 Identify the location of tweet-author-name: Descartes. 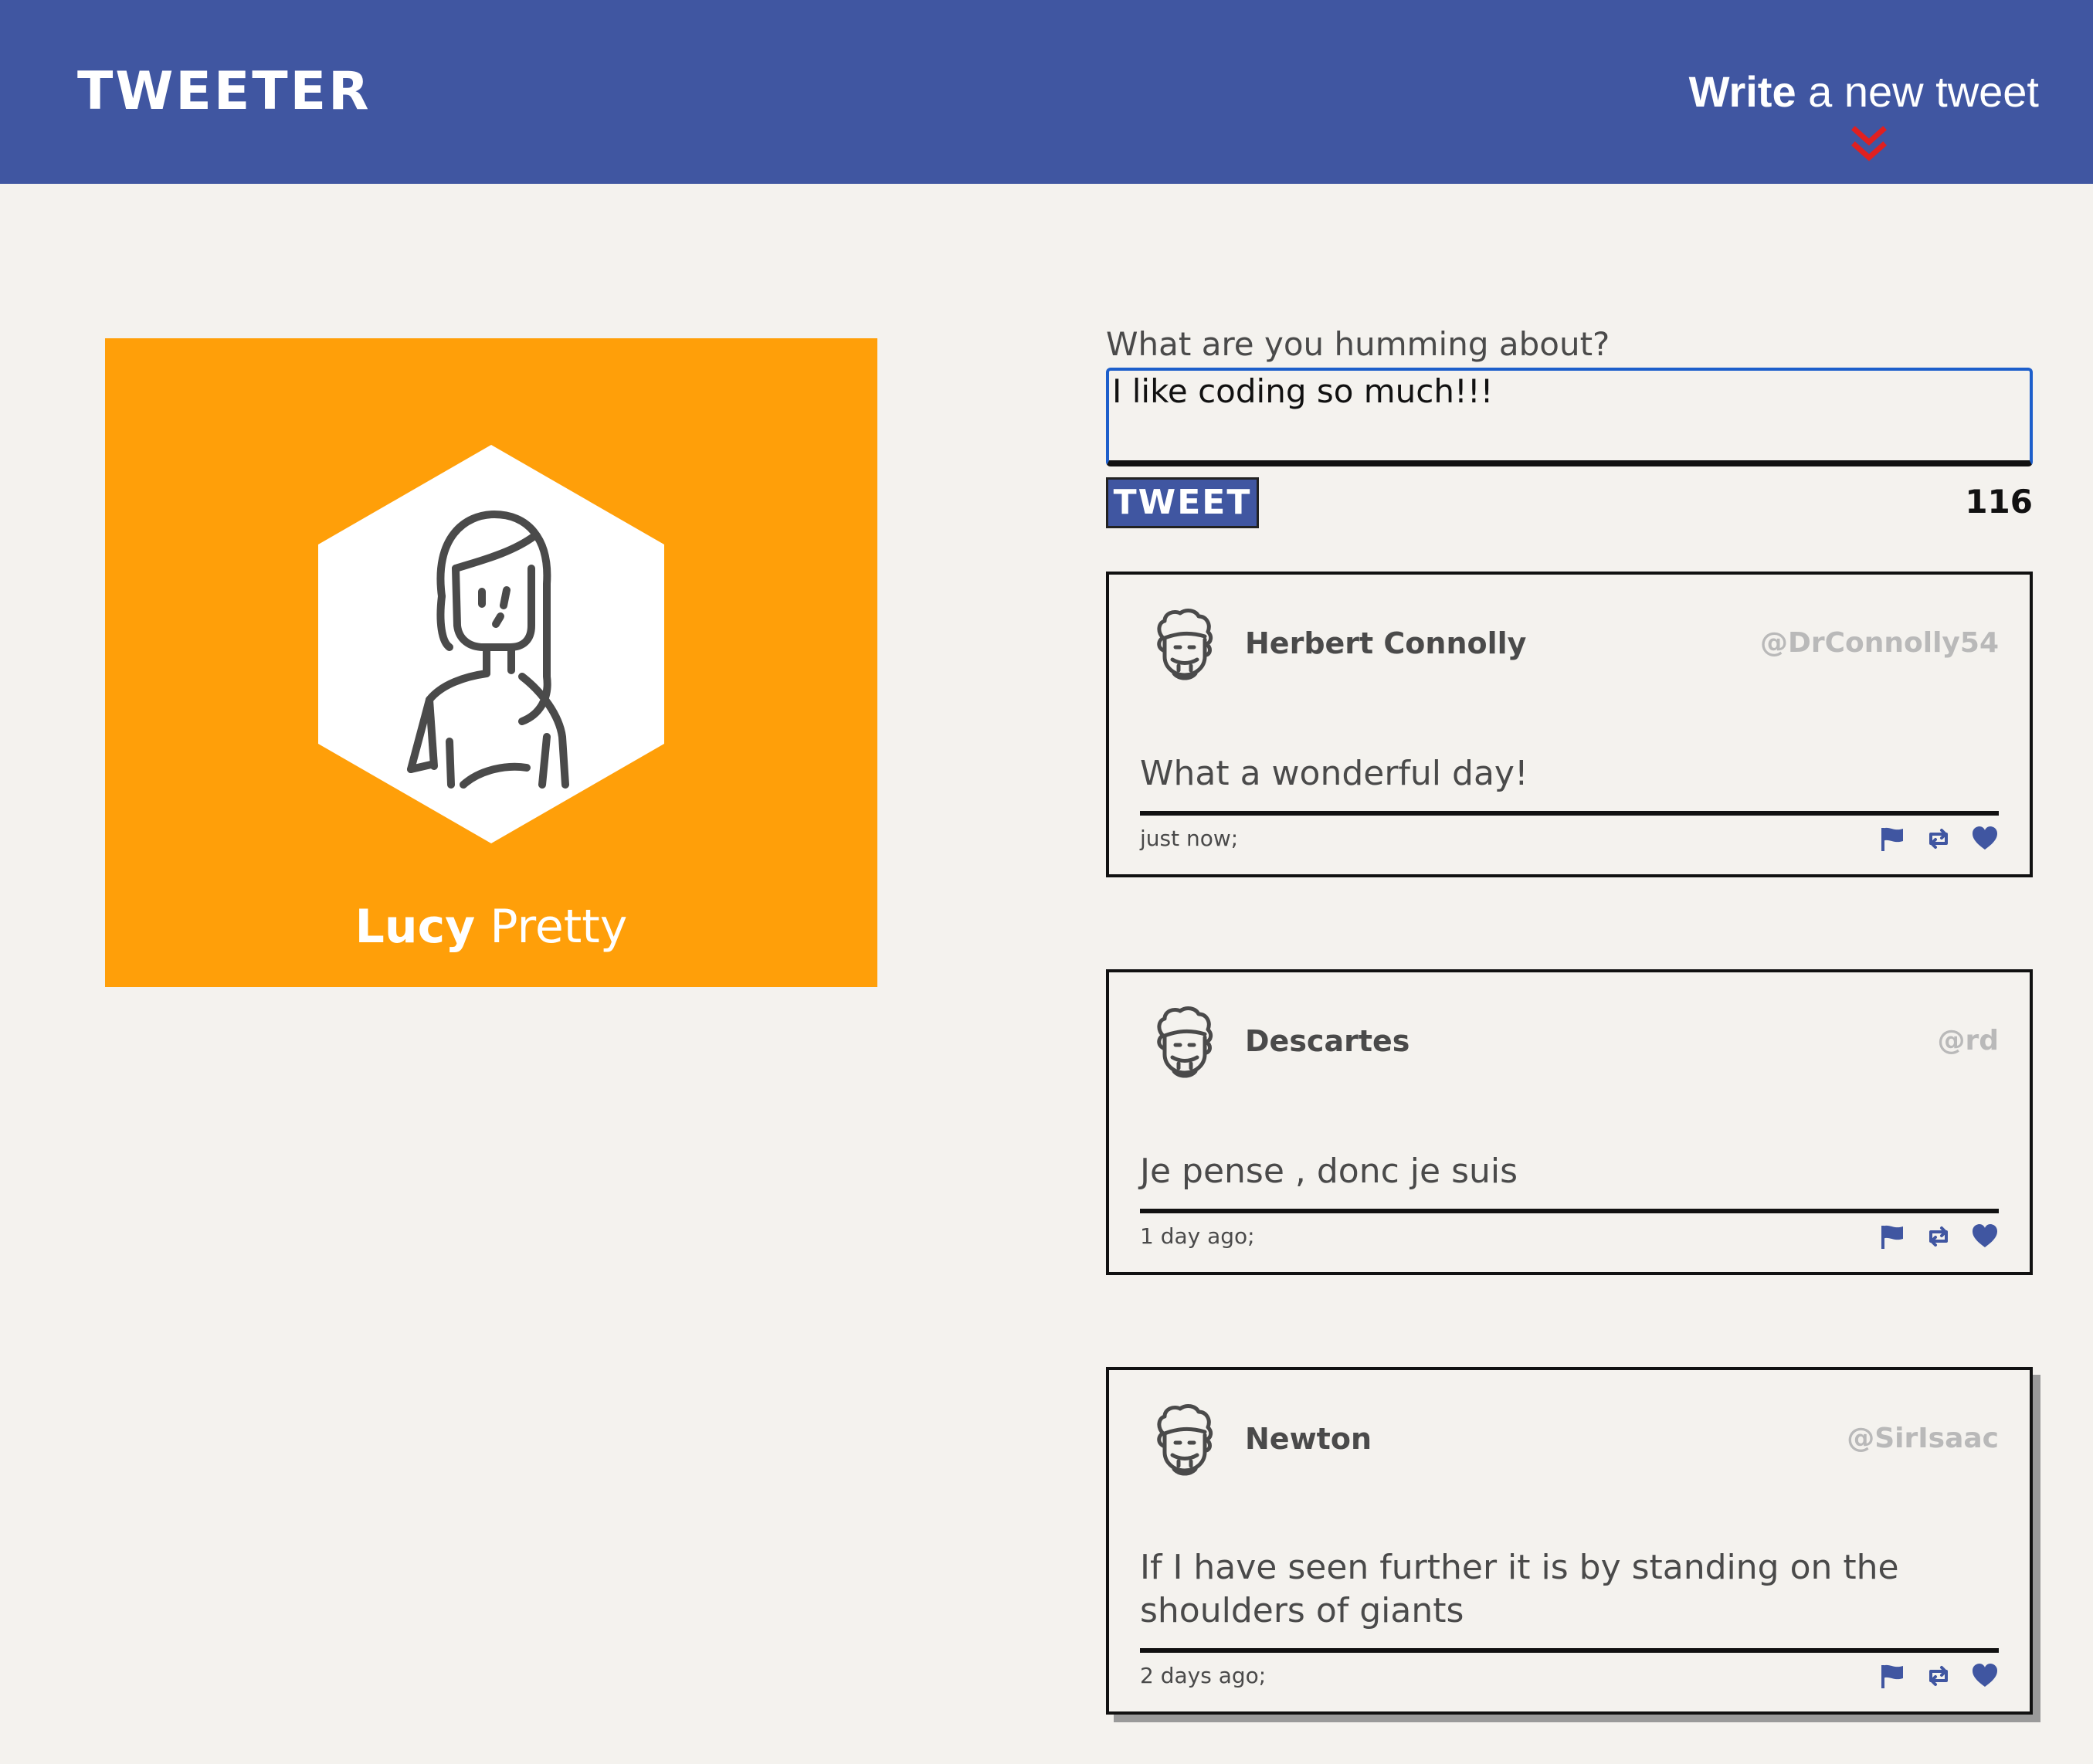
(1327, 1041).